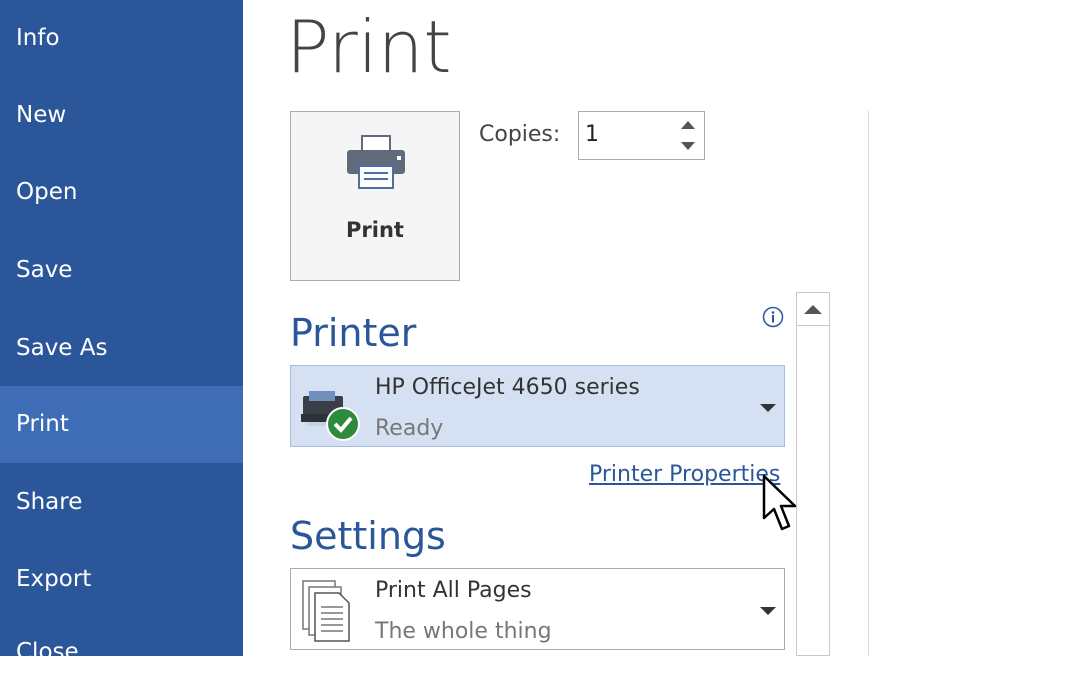 Image resolution: width=1076 pixels, height=691 pixels. What do you see at coordinates (688, 125) in the screenshot?
I see `spin-up-icon` at bounding box center [688, 125].